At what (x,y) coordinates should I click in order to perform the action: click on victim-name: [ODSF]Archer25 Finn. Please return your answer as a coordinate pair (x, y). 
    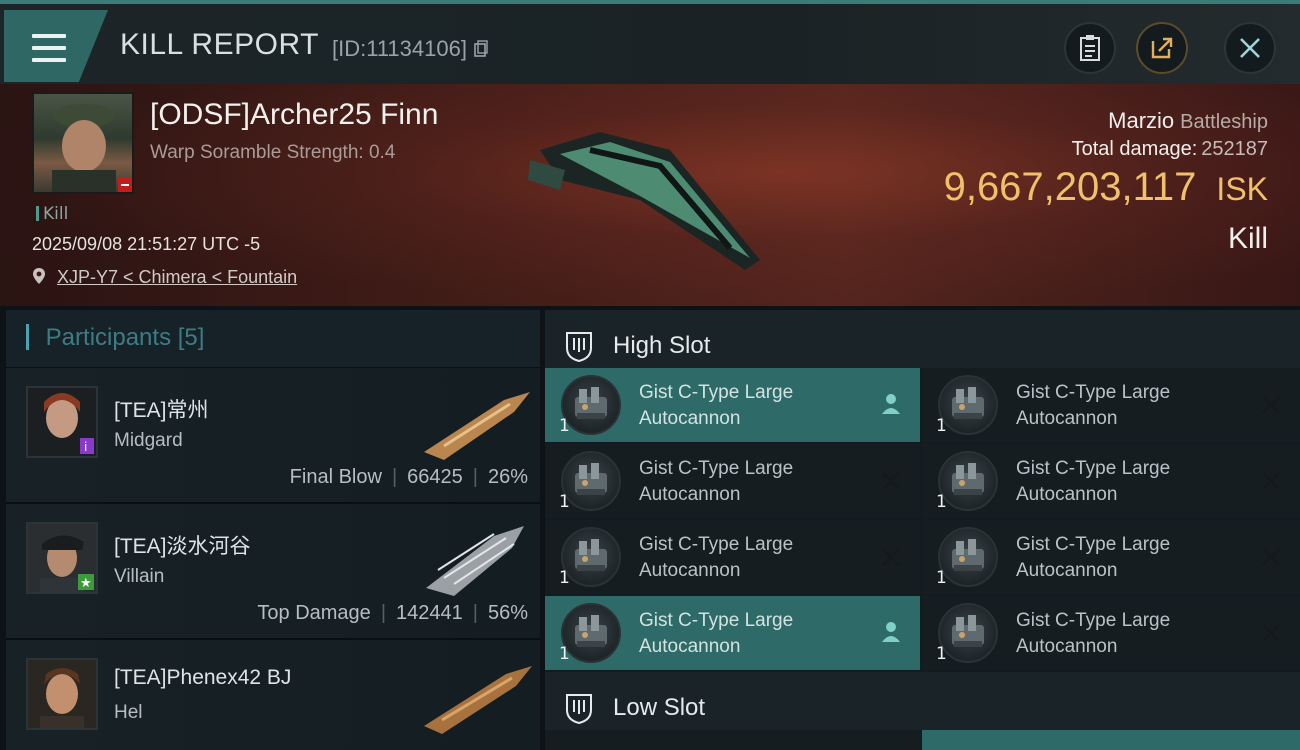
    Looking at the image, I should click on (294, 114).